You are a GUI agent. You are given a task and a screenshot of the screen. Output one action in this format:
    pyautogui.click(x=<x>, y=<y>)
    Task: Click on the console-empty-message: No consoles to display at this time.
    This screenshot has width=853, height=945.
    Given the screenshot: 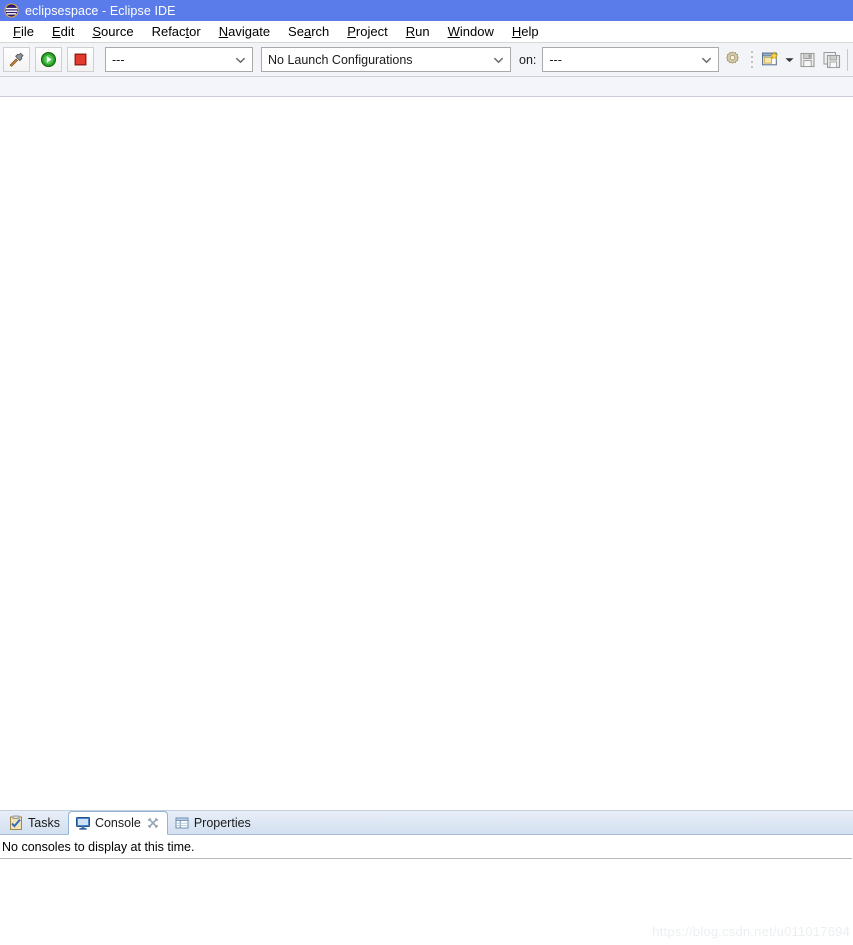 What is the action you would take?
    pyautogui.click(x=426, y=847)
    